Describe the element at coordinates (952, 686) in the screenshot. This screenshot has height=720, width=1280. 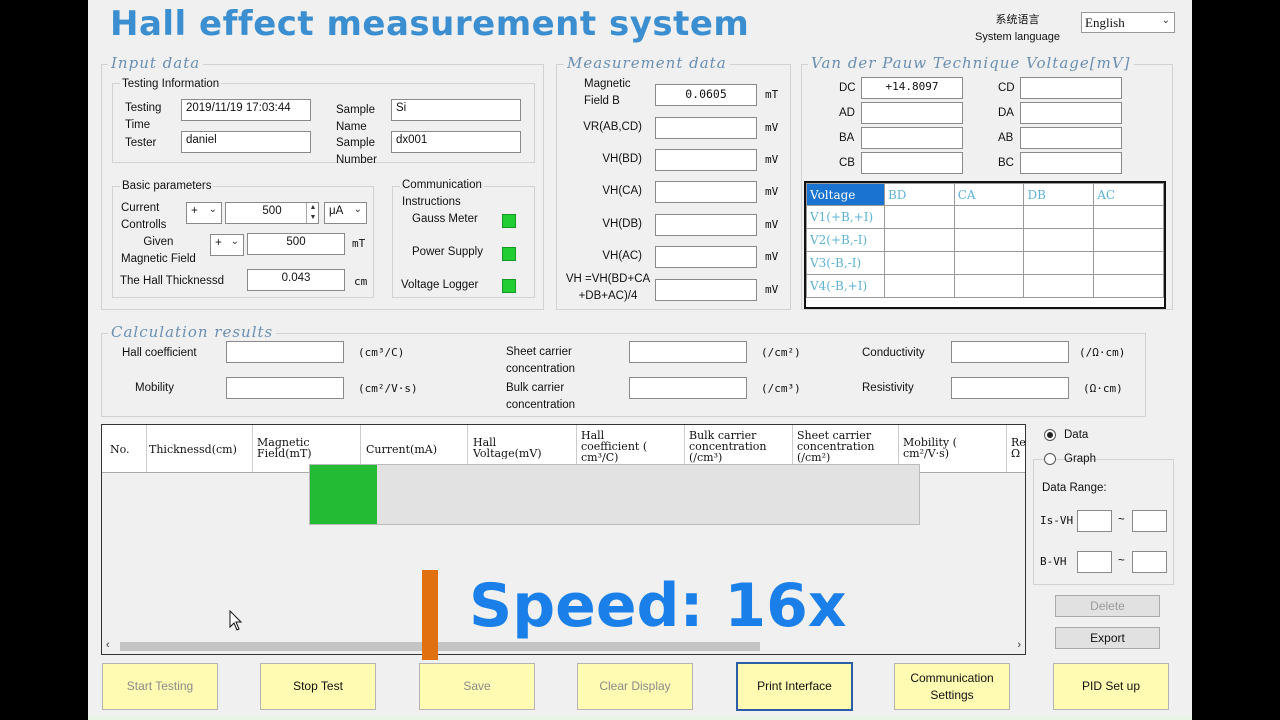
I see `communication-settings-button: Communication Settings` at that location.